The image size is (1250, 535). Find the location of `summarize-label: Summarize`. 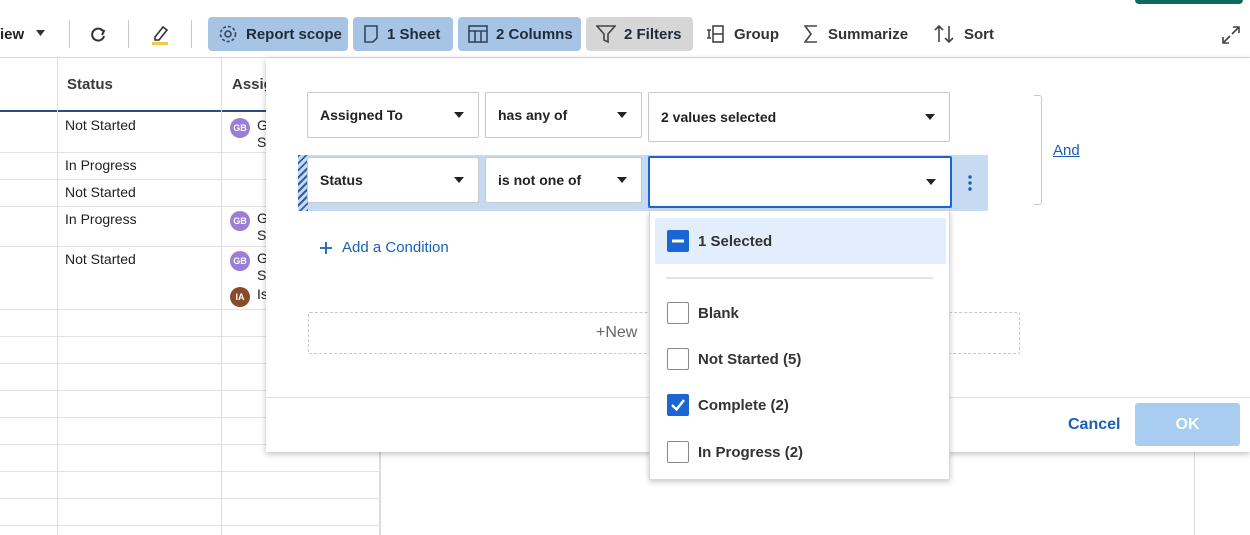

summarize-label: Summarize is located at coordinates (868, 34).